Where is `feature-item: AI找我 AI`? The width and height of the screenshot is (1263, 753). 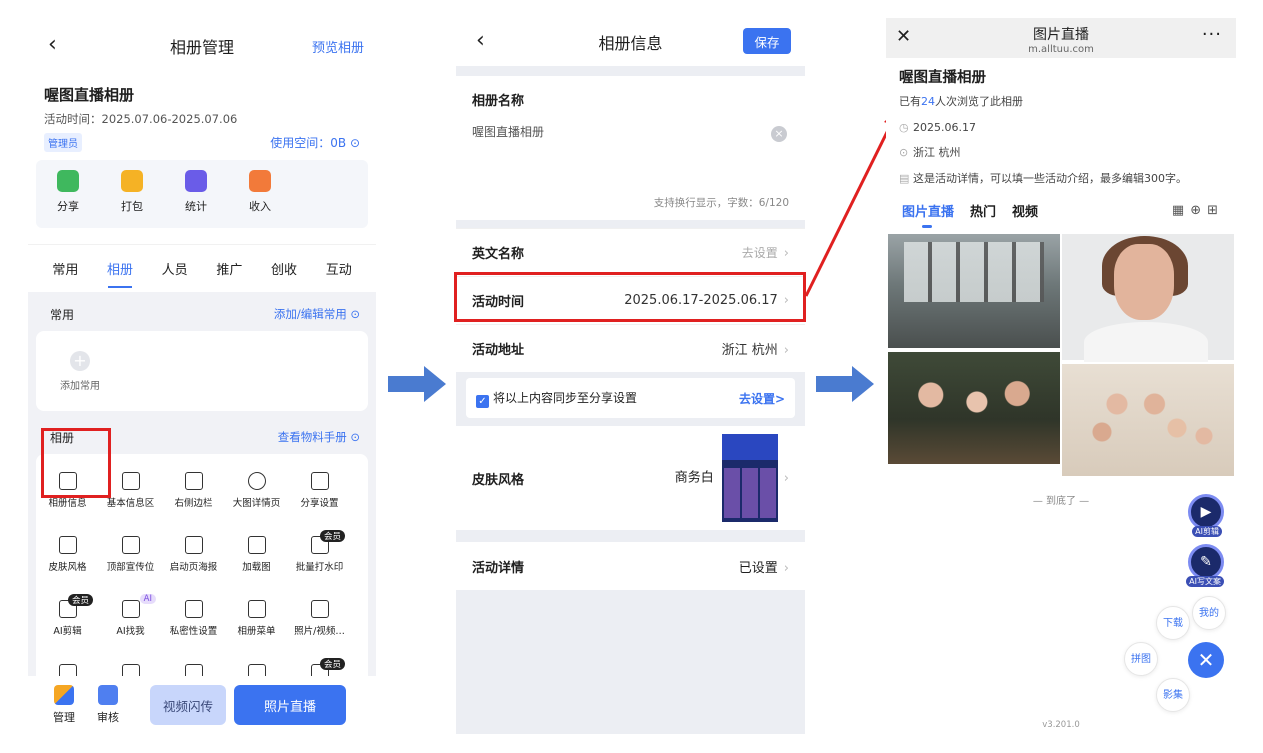 feature-item: AI找我 AI is located at coordinates (130, 626).